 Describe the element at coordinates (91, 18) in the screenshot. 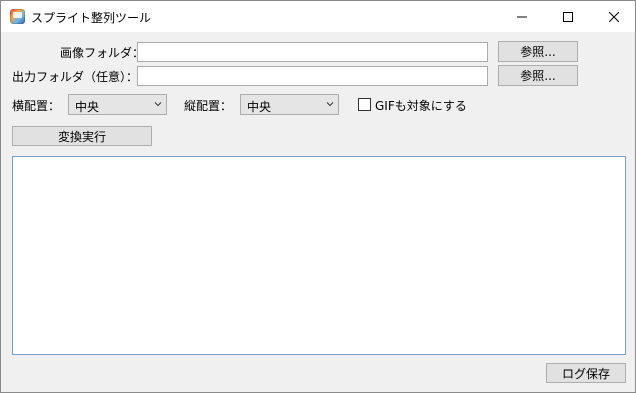

I see `window-title: スプライト整列ツール` at that location.